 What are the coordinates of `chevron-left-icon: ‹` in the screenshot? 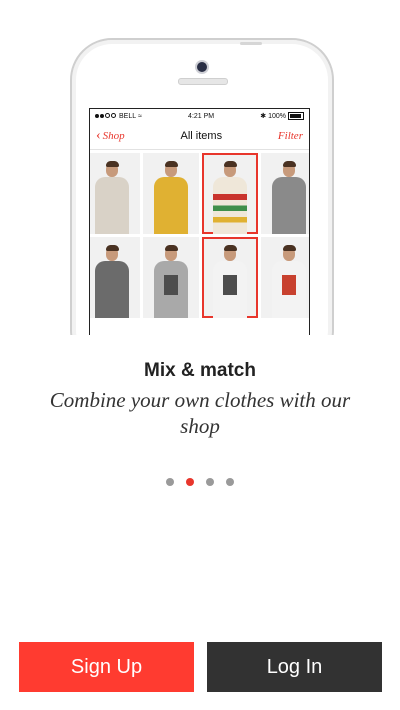 It's located at (98, 135).